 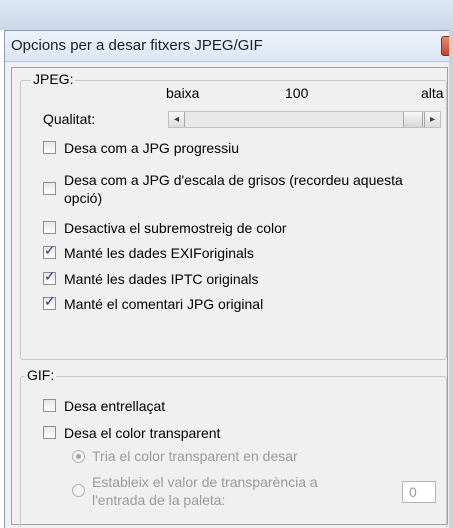 What do you see at coordinates (419, 492) in the screenshot?
I see `palette-index-input: 0` at bounding box center [419, 492].